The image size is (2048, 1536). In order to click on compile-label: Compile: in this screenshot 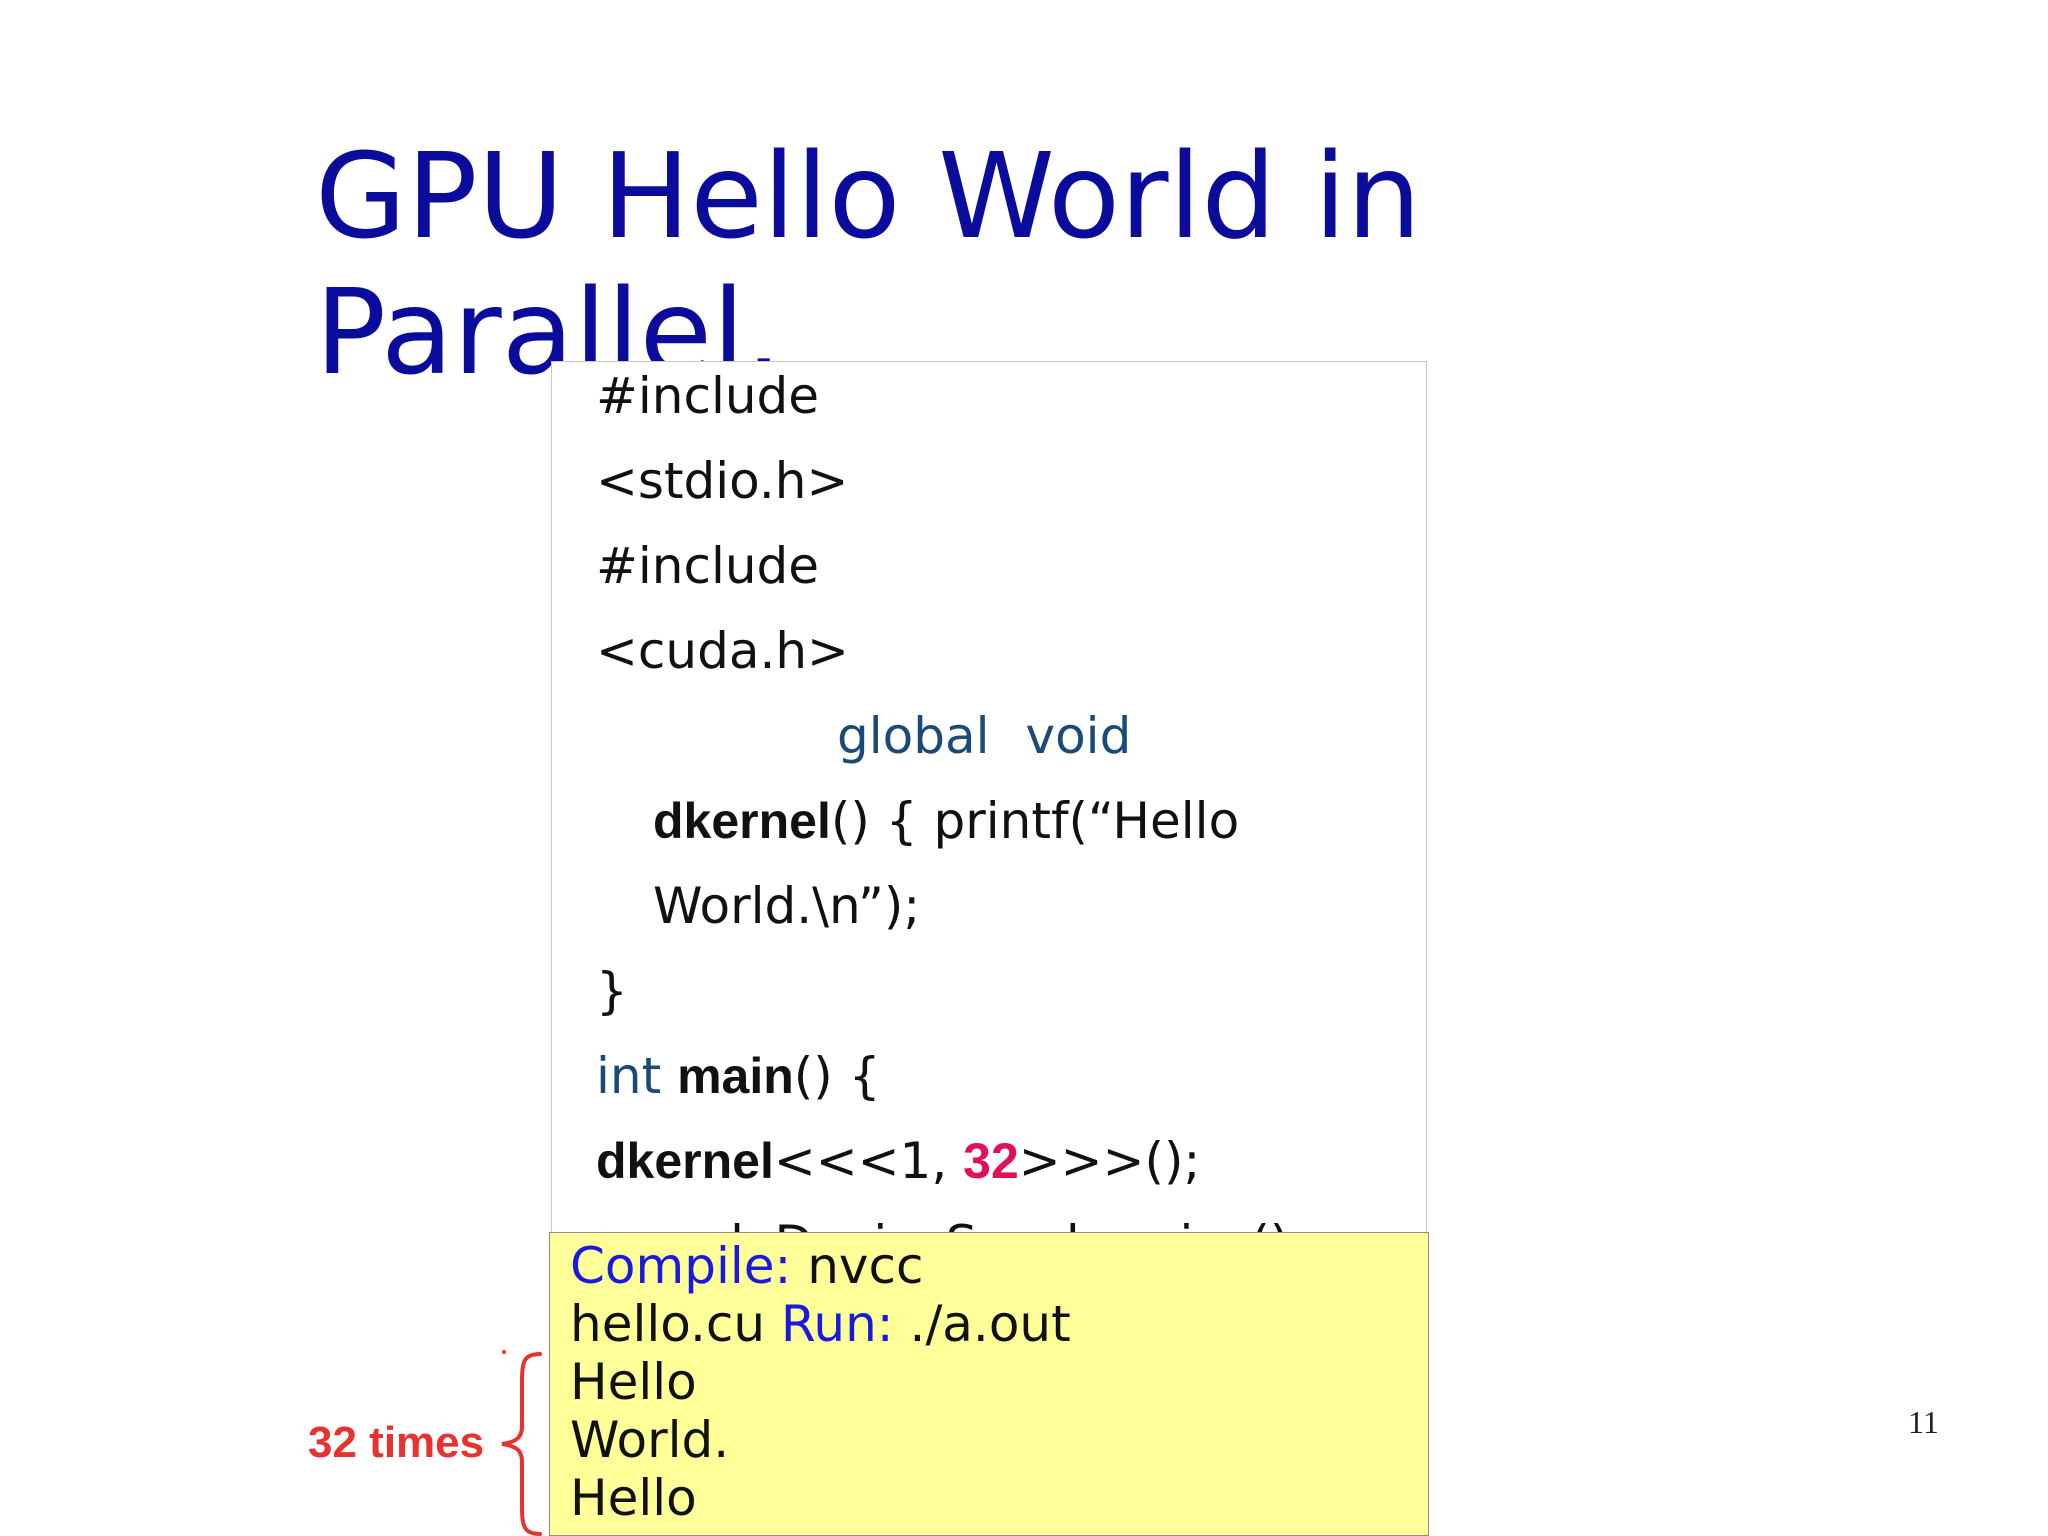, I will do `click(681, 1266)`.